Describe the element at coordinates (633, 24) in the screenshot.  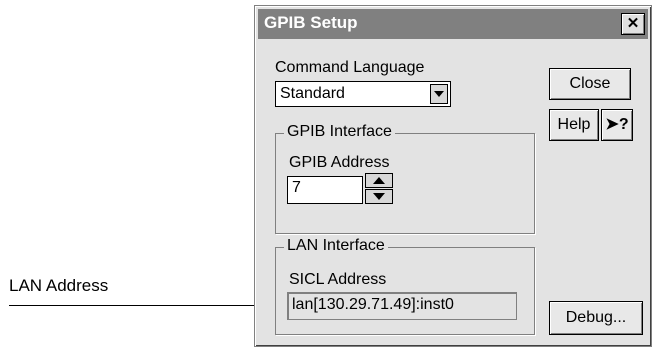
I see `close-icon: ✕` at that location.